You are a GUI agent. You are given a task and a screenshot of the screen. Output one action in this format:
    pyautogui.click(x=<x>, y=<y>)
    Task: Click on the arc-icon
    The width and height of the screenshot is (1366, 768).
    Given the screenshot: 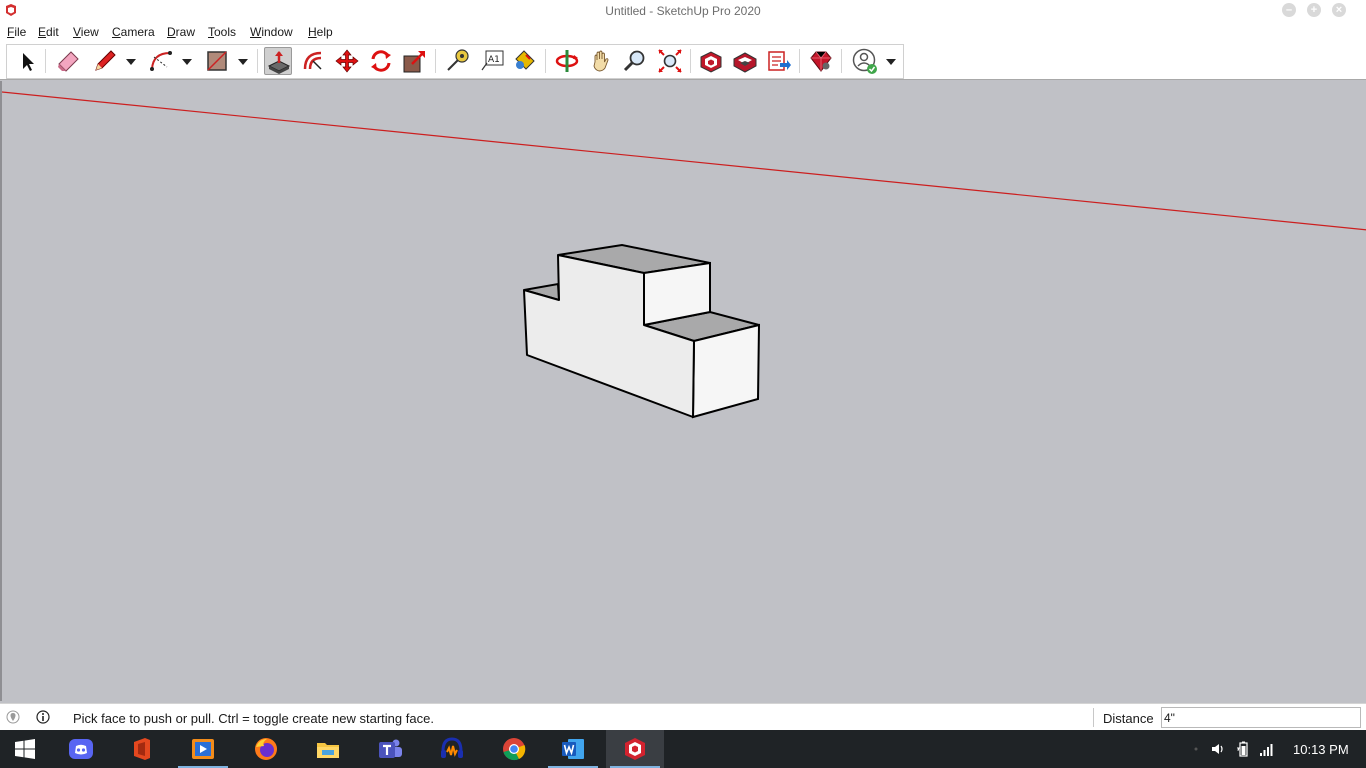 What is the action you would take?
    pyautogui.click(x=161, y=61)
    